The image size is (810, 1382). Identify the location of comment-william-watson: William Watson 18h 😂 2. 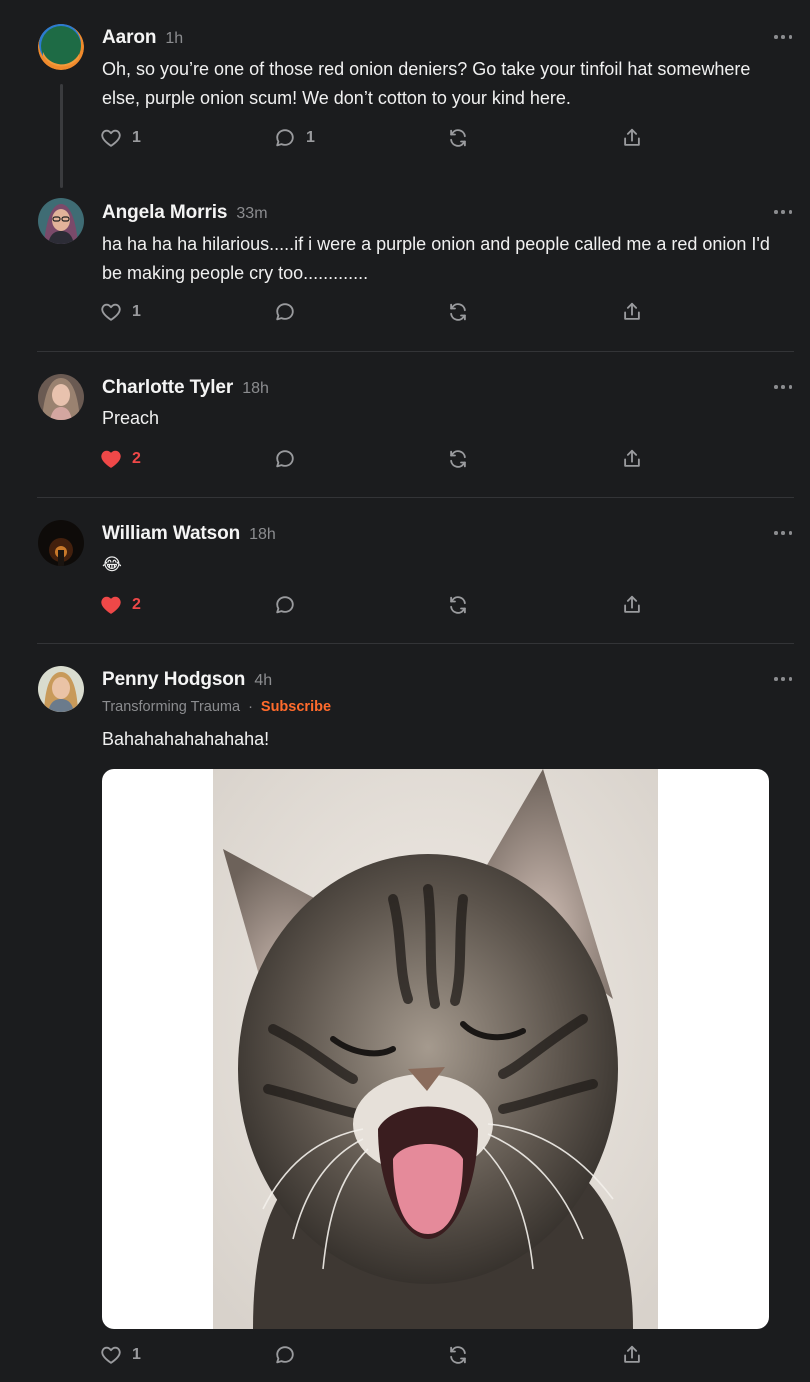
(405, 570).